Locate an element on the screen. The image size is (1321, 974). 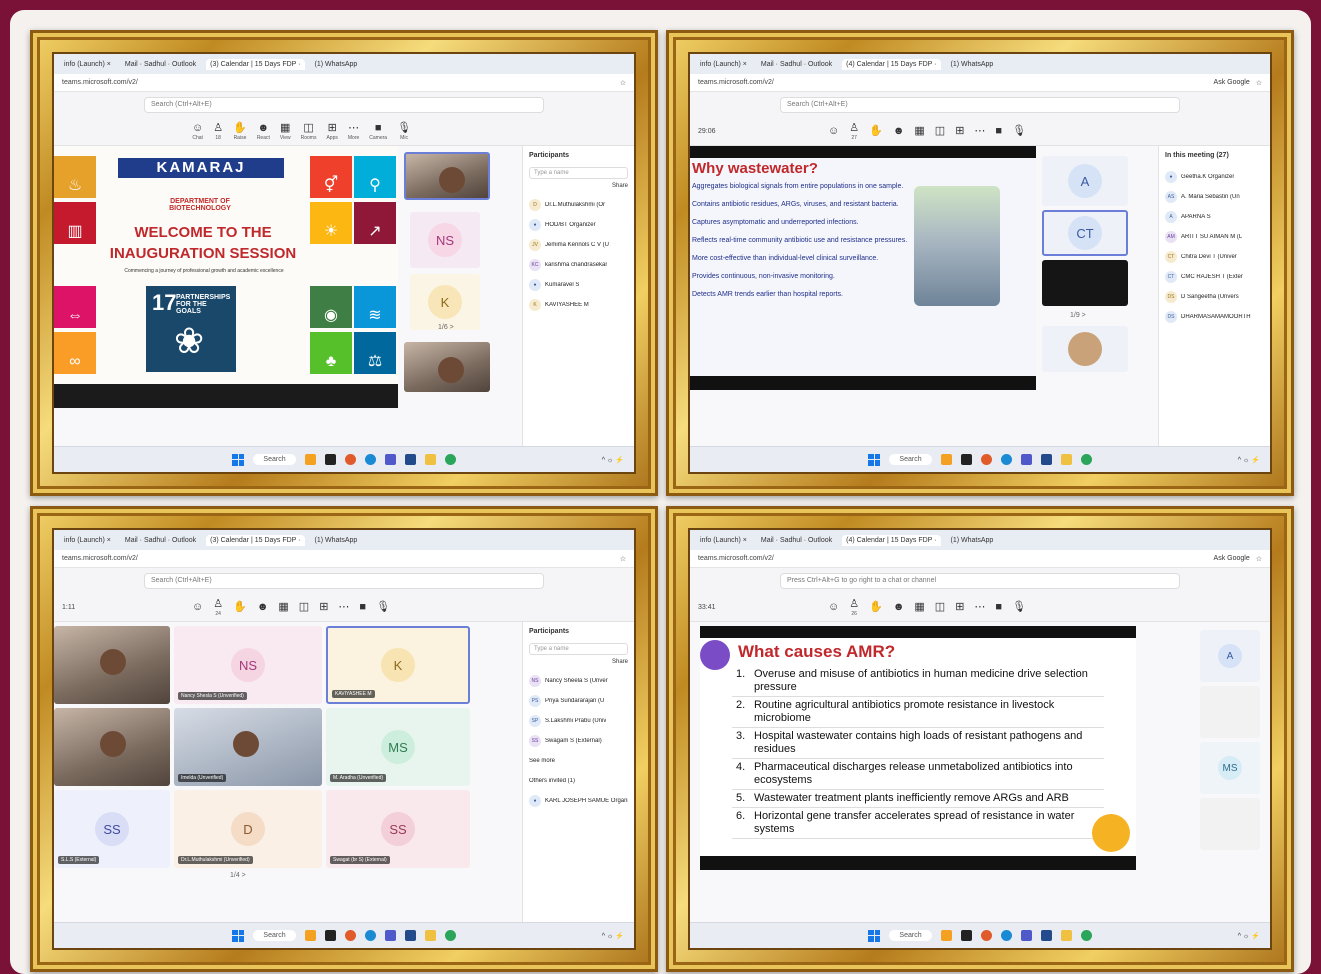
more-button: ⋯ More is located at coordinates (353, 131).